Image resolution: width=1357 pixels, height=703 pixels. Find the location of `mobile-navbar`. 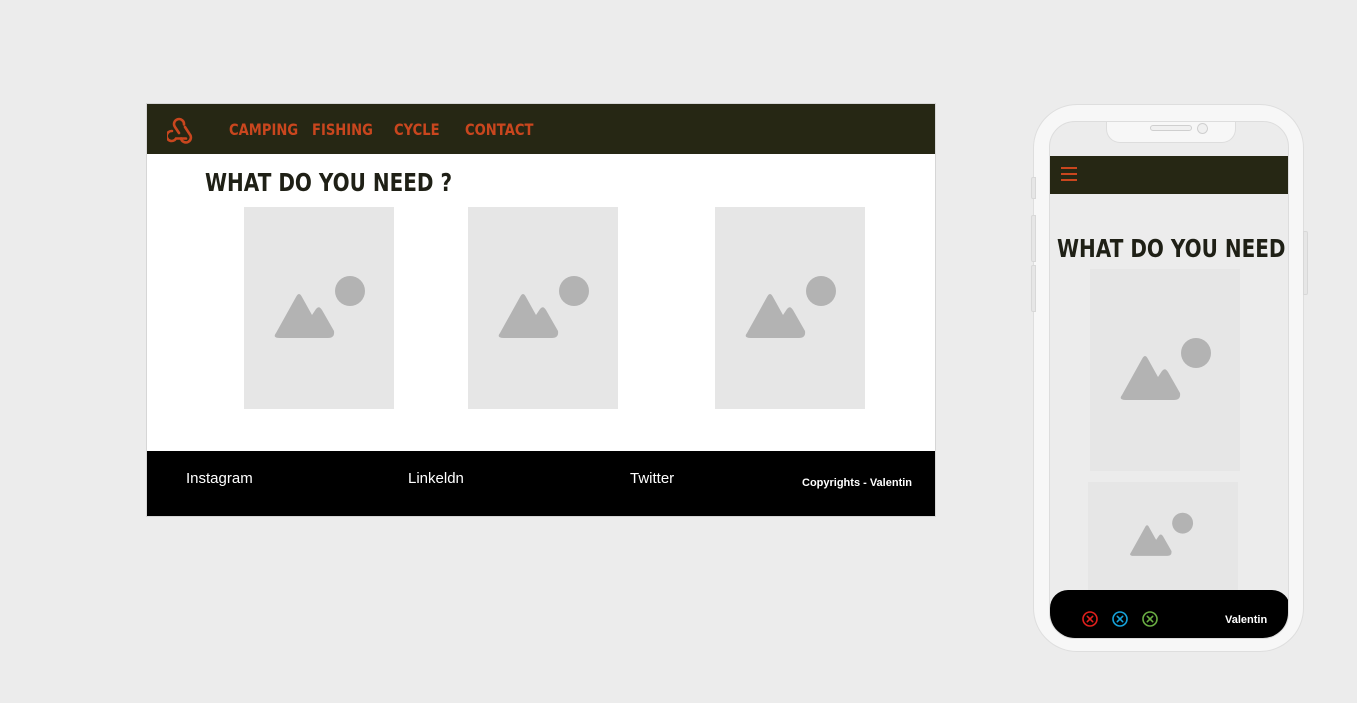

mobile-navbar is located at coordinates (1169, 175).